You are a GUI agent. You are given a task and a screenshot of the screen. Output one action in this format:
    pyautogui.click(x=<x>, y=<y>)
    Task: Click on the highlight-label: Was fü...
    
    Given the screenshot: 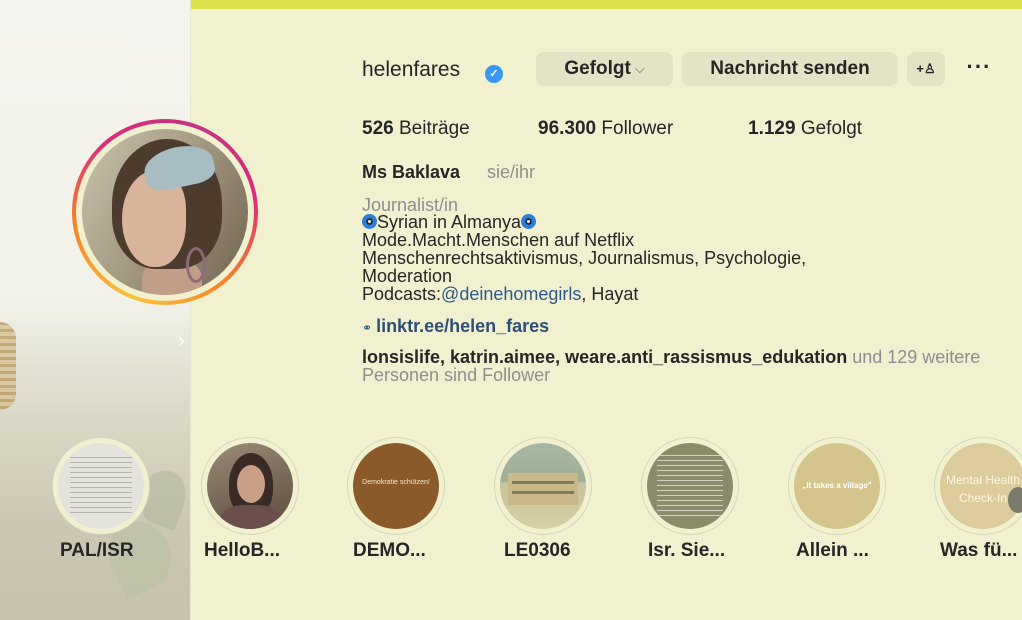 What is the action you would take?
    pyautogui.click(x=979, y=550)
    